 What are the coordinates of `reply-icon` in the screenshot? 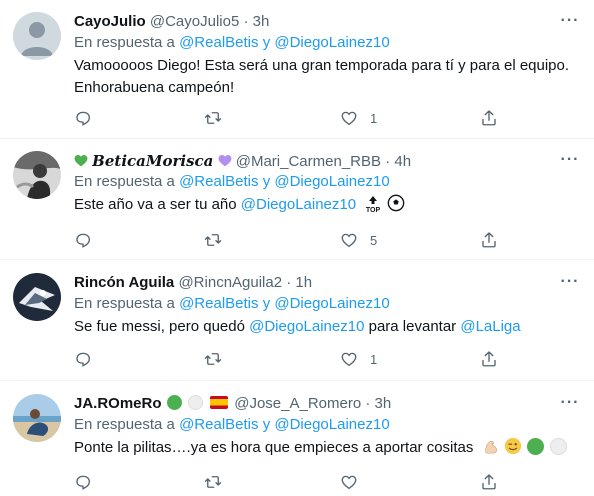 It's located at (83, 118).